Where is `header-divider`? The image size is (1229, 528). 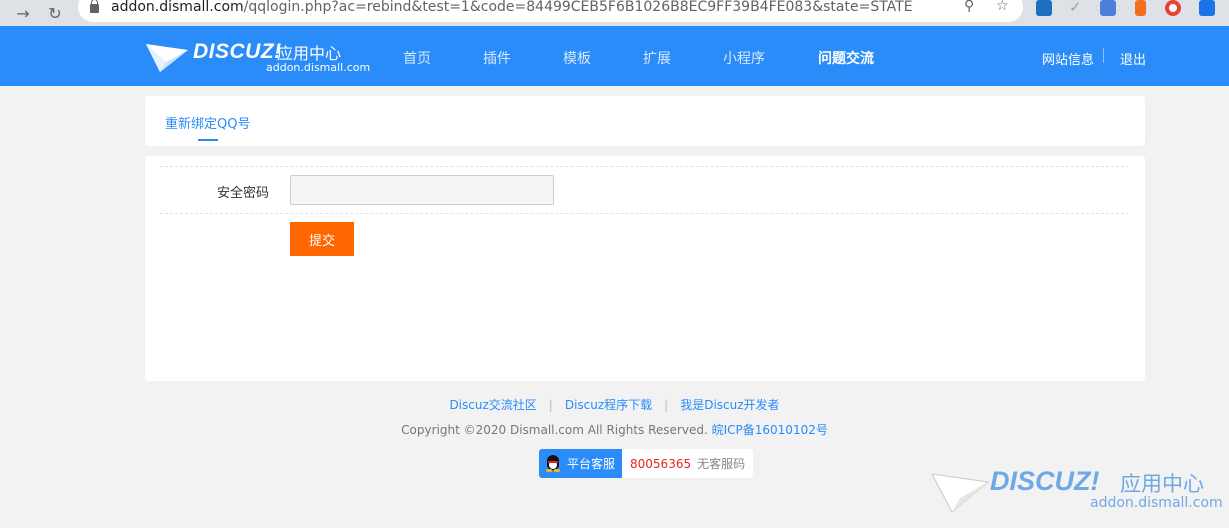 header-divider is located at coordinates (1103, 55).